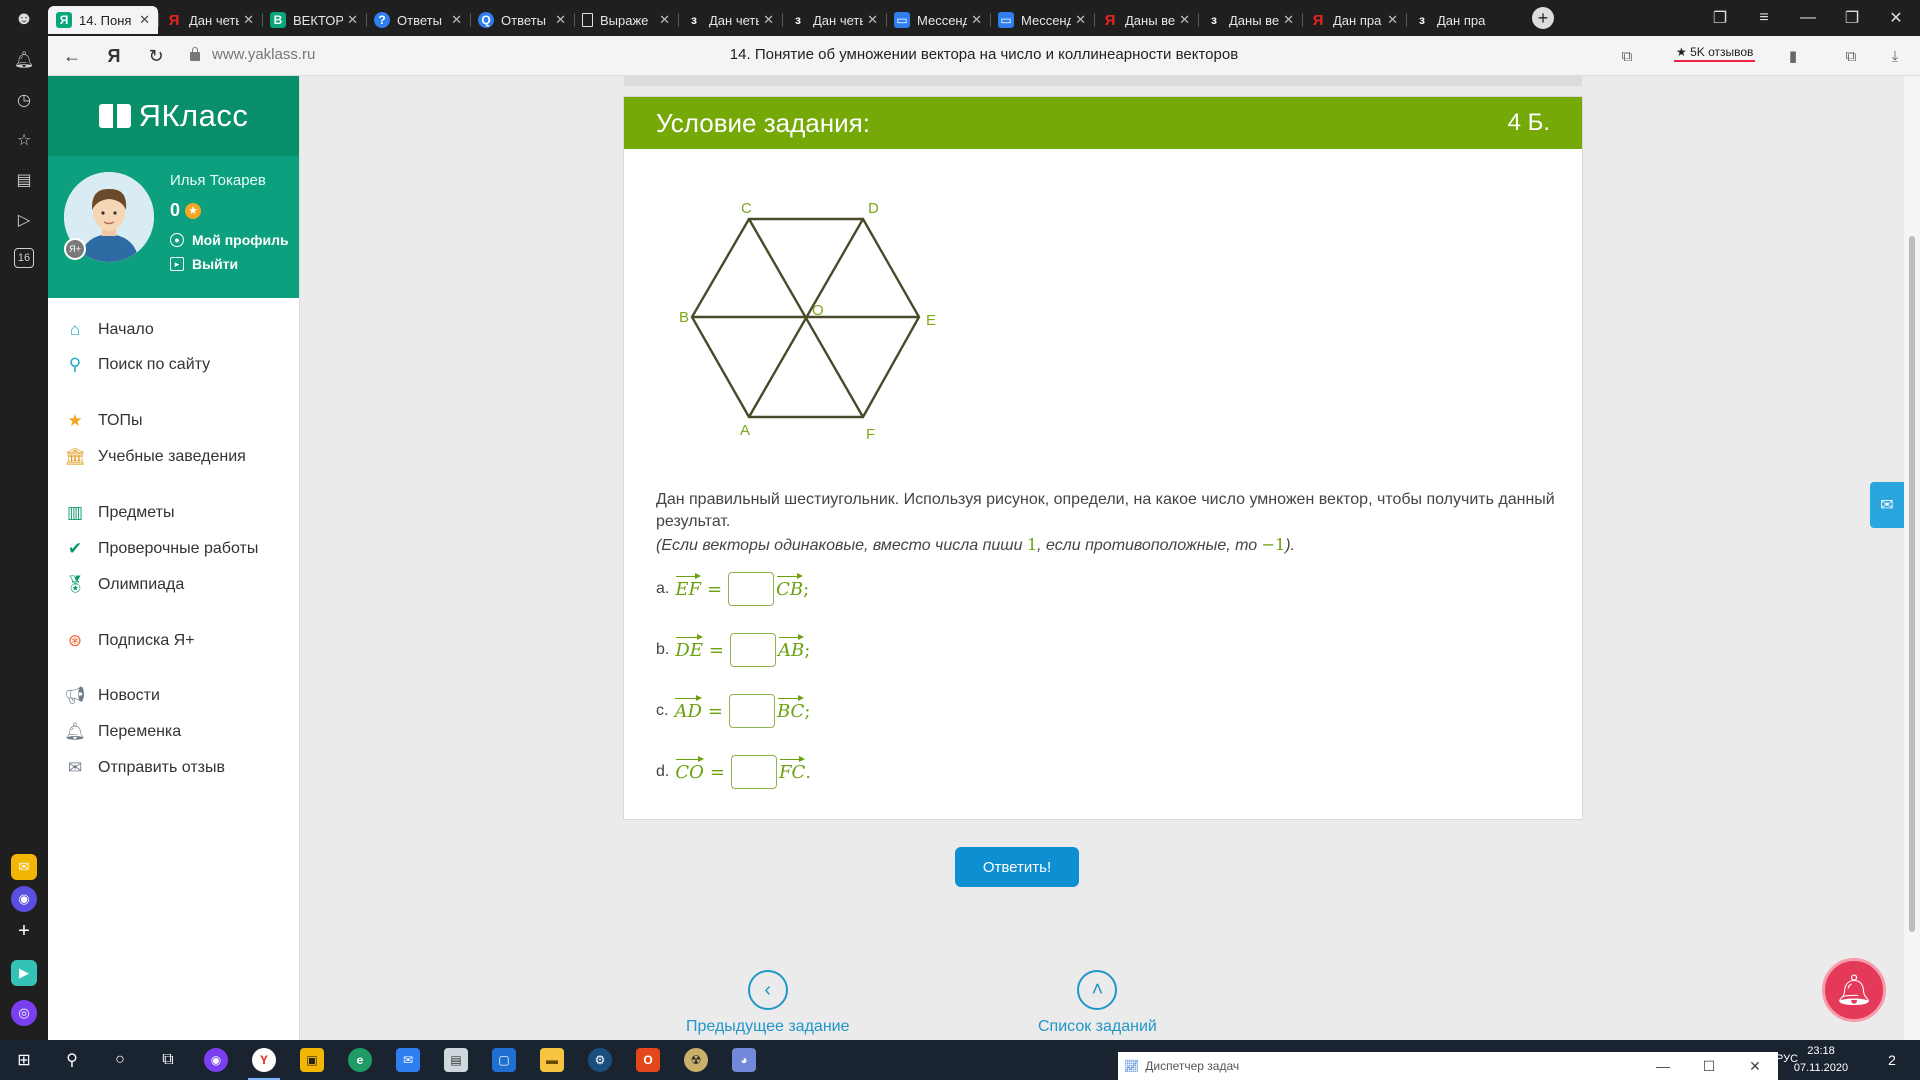 The height and width of the screenshot is (1080, 1920). Describe the element at coordinates (1764, 18) in the screenshot. I see `browser-menu-icon: ≡` at that location.